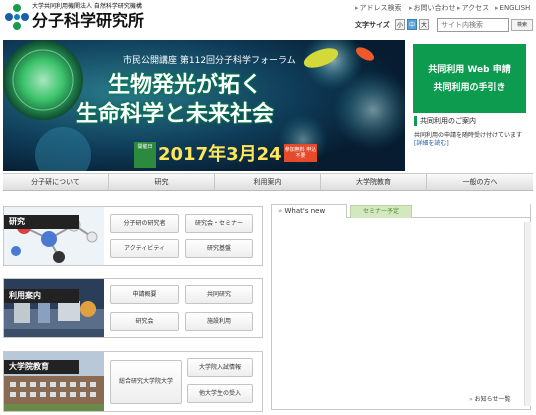 The image size is (536, 415). What do you see at coordinates (372, 25) in the screenshot?
I see `font-size-label: 文字サイズ` at bounding box center [372, 25].